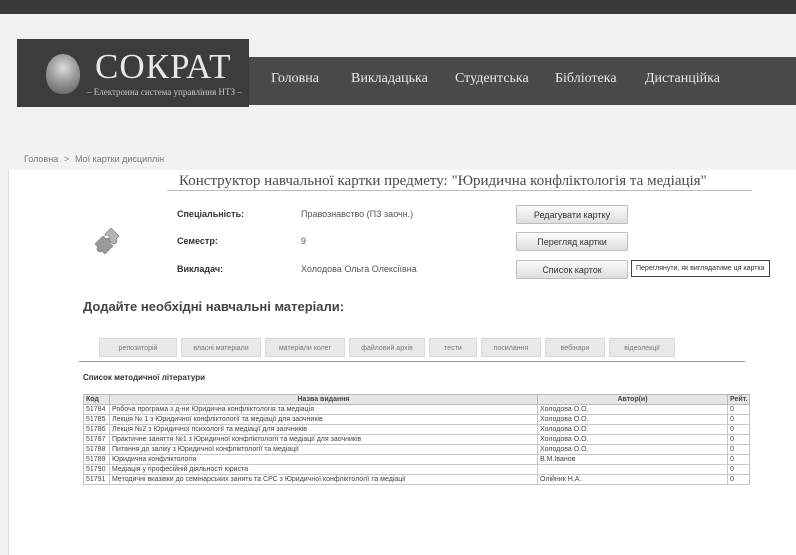 The height and width of the screenshot is (555, 796). What do you see at coordinates (96, 469) in the screenshot?
I see `cell-code: 51790` at bounding box center [96, 469].